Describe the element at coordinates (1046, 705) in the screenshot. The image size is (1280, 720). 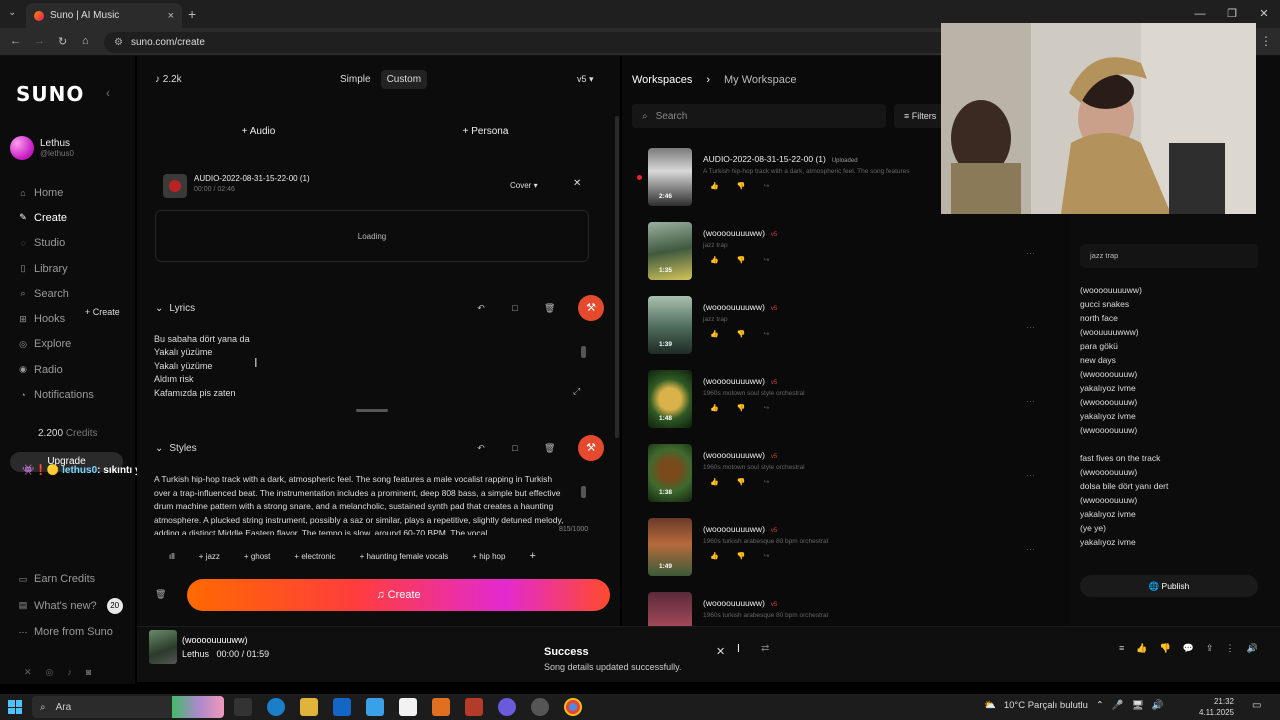
I see `weather-text: 10°C Parçalı bulutlu` at that location.